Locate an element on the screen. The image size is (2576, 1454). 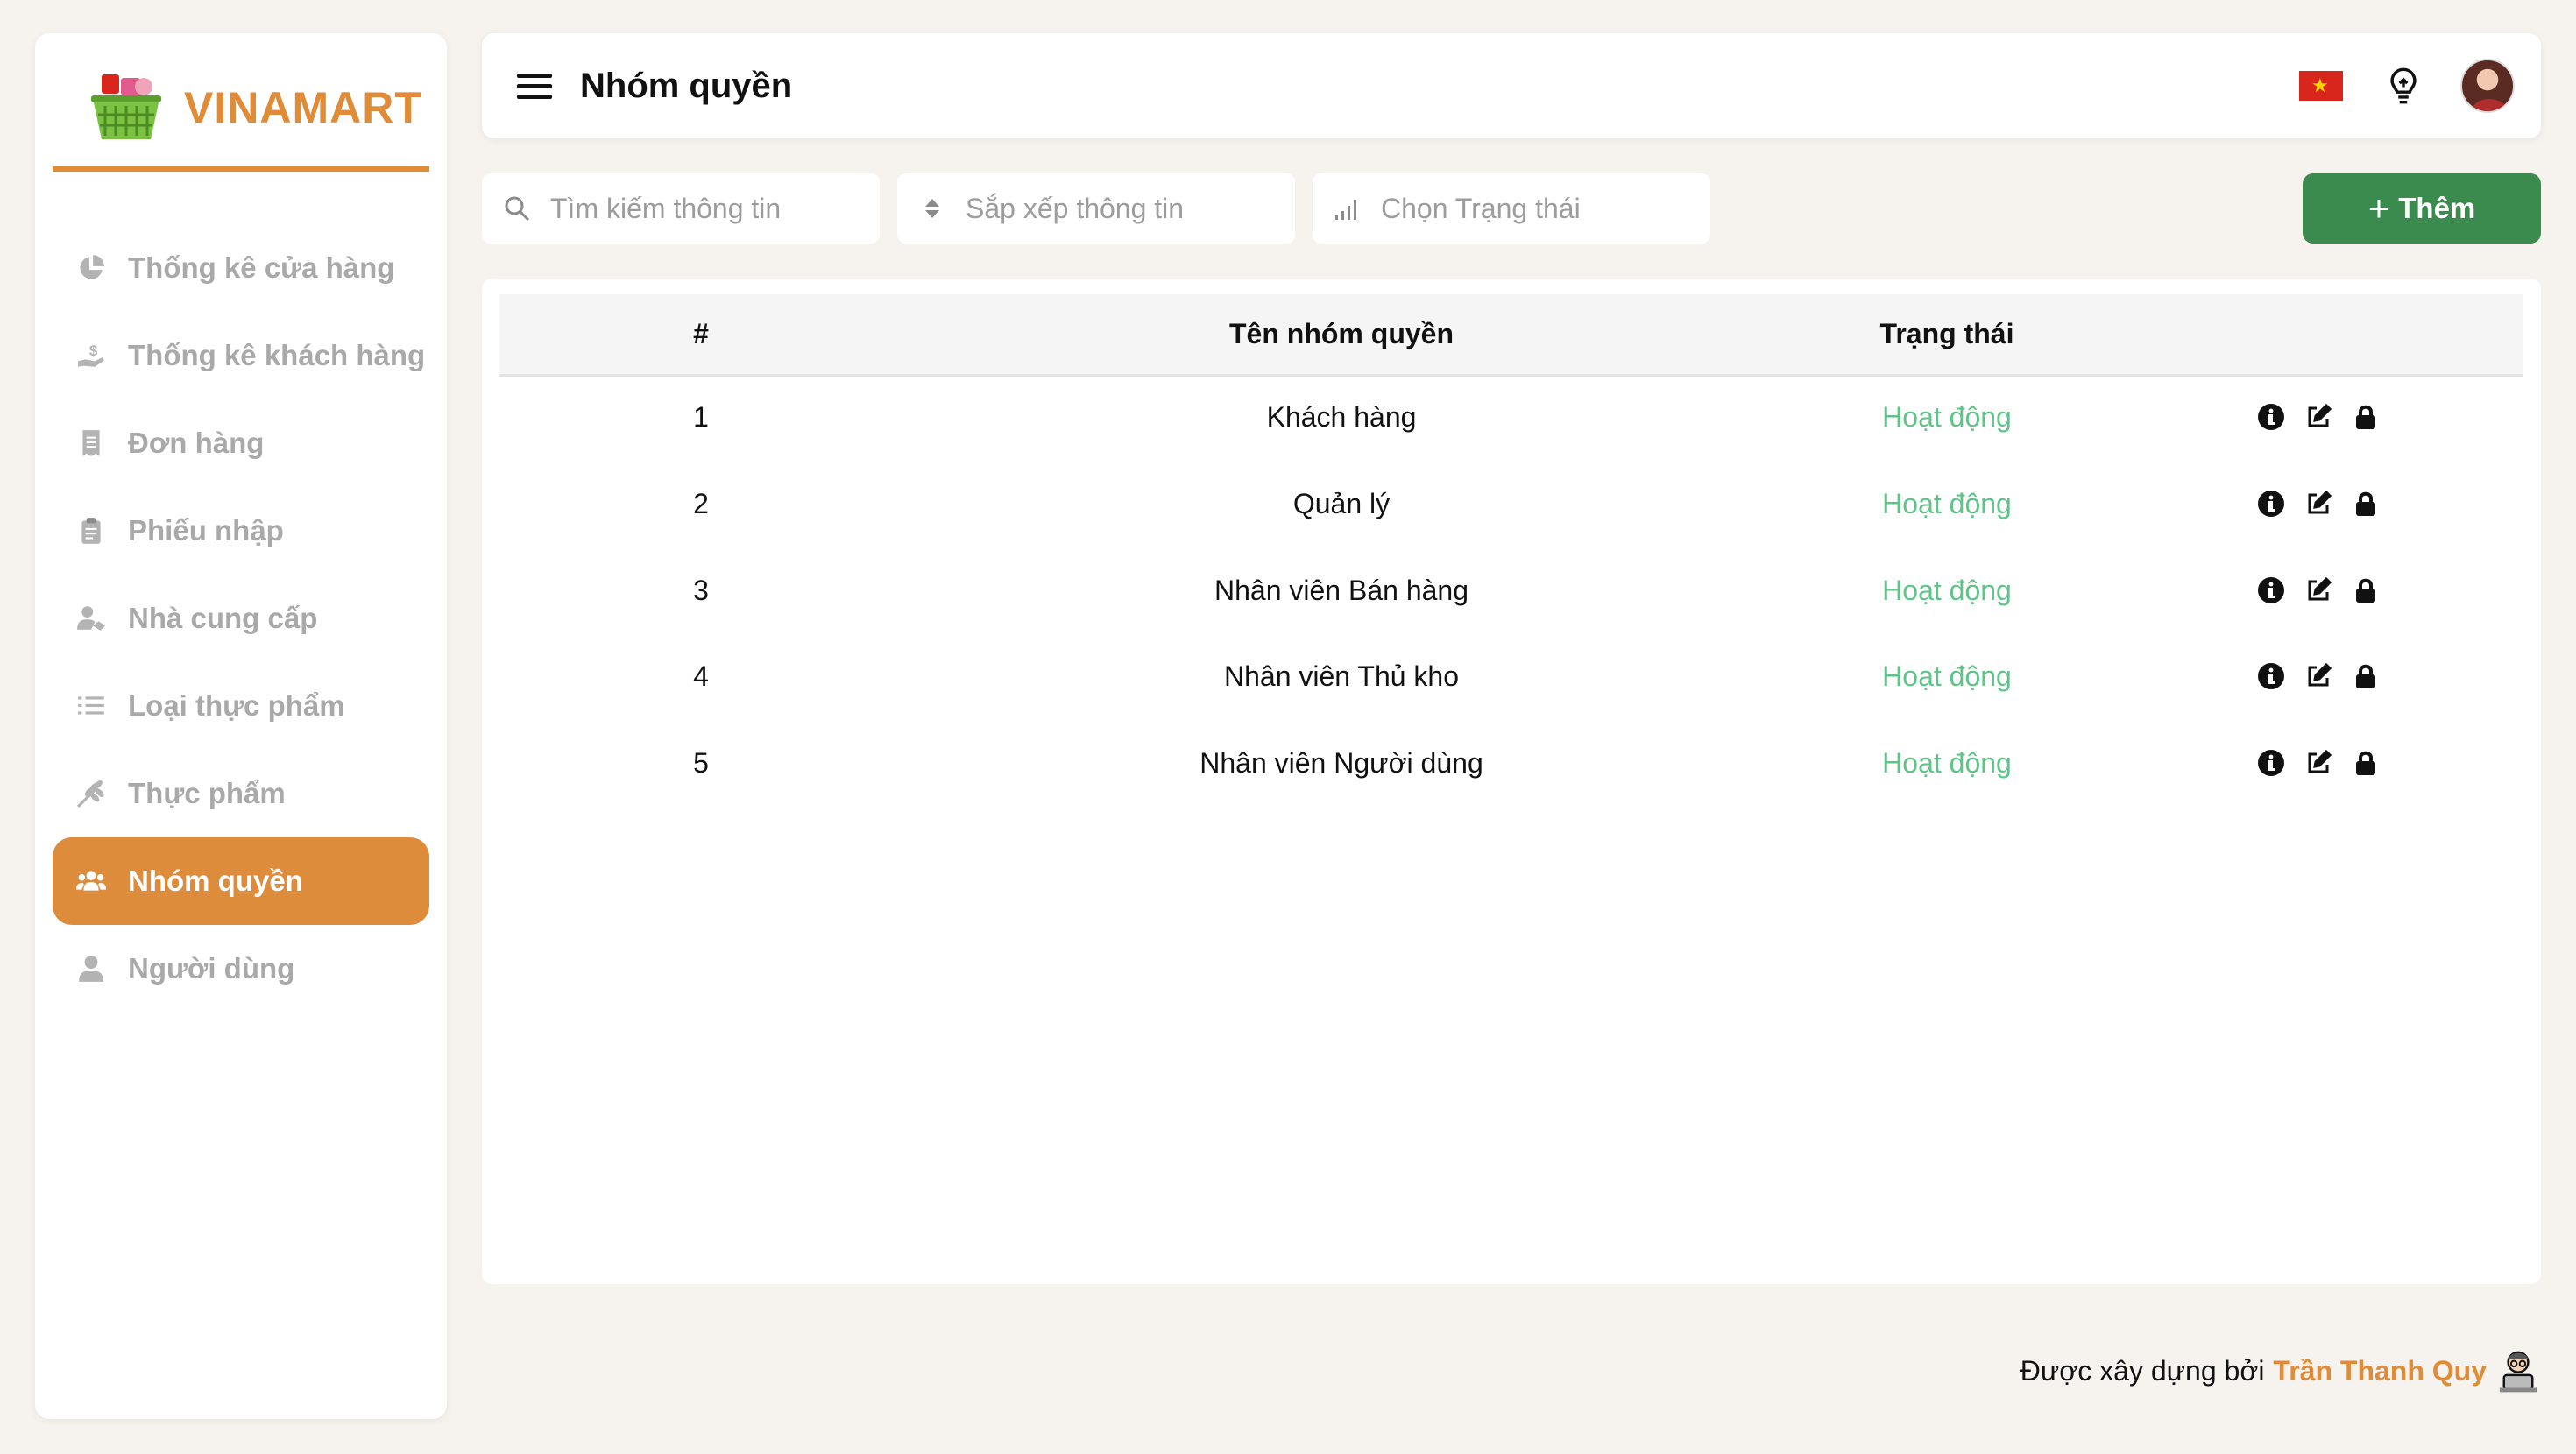
page-title: Nhóm quyền is located at coordinates (686, 85).